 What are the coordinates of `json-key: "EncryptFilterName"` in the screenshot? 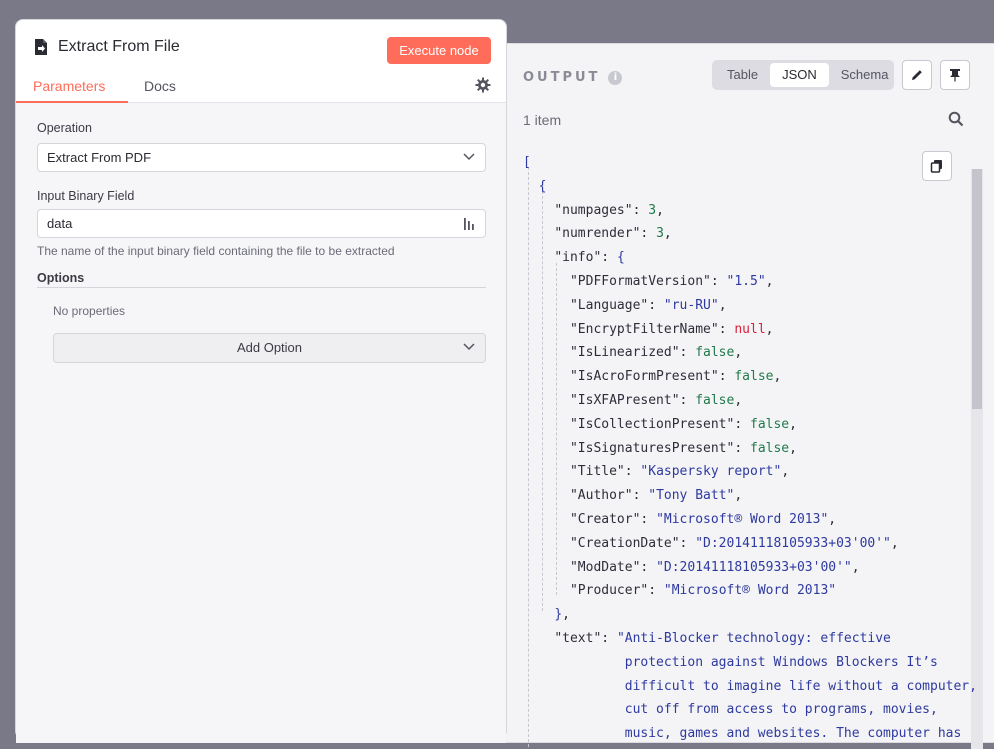 It's located at (644, 329).